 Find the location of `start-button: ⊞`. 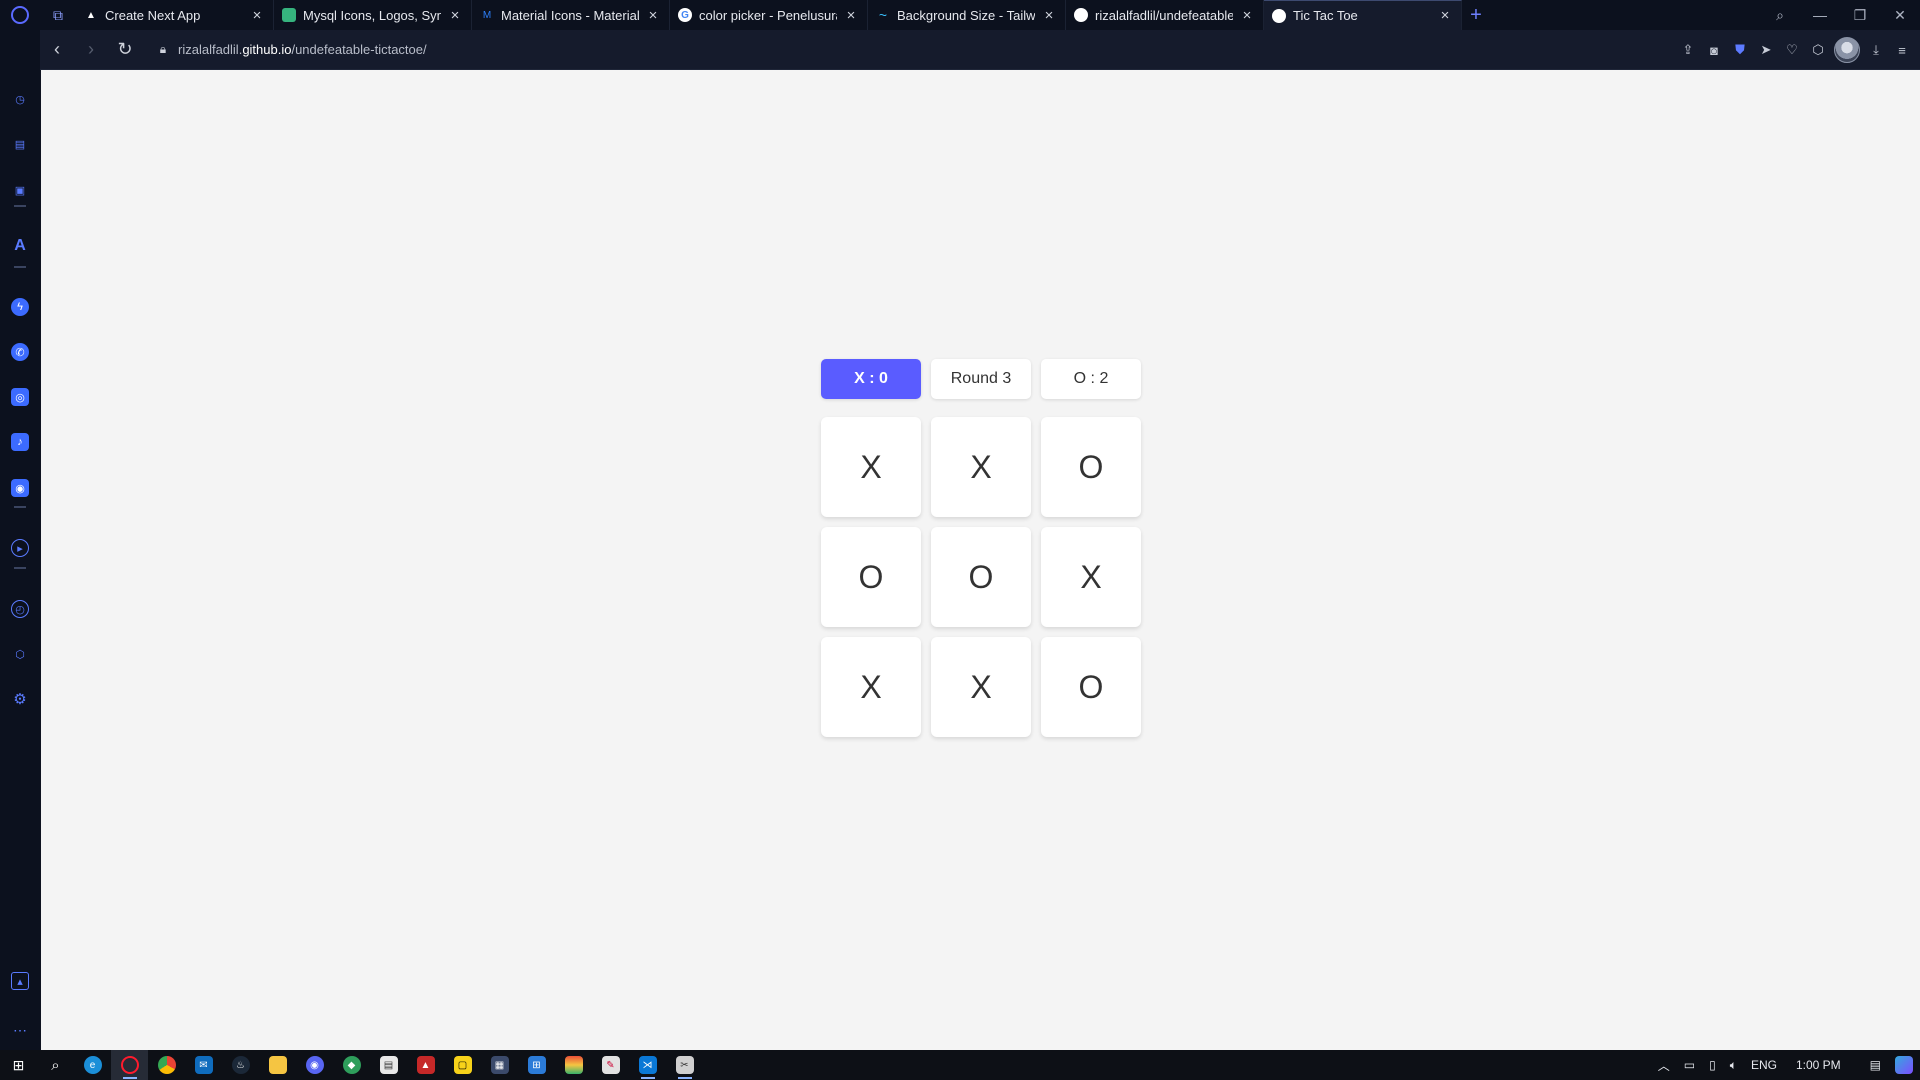

start-button: ⊞ is located at coordinates (18, 1065).